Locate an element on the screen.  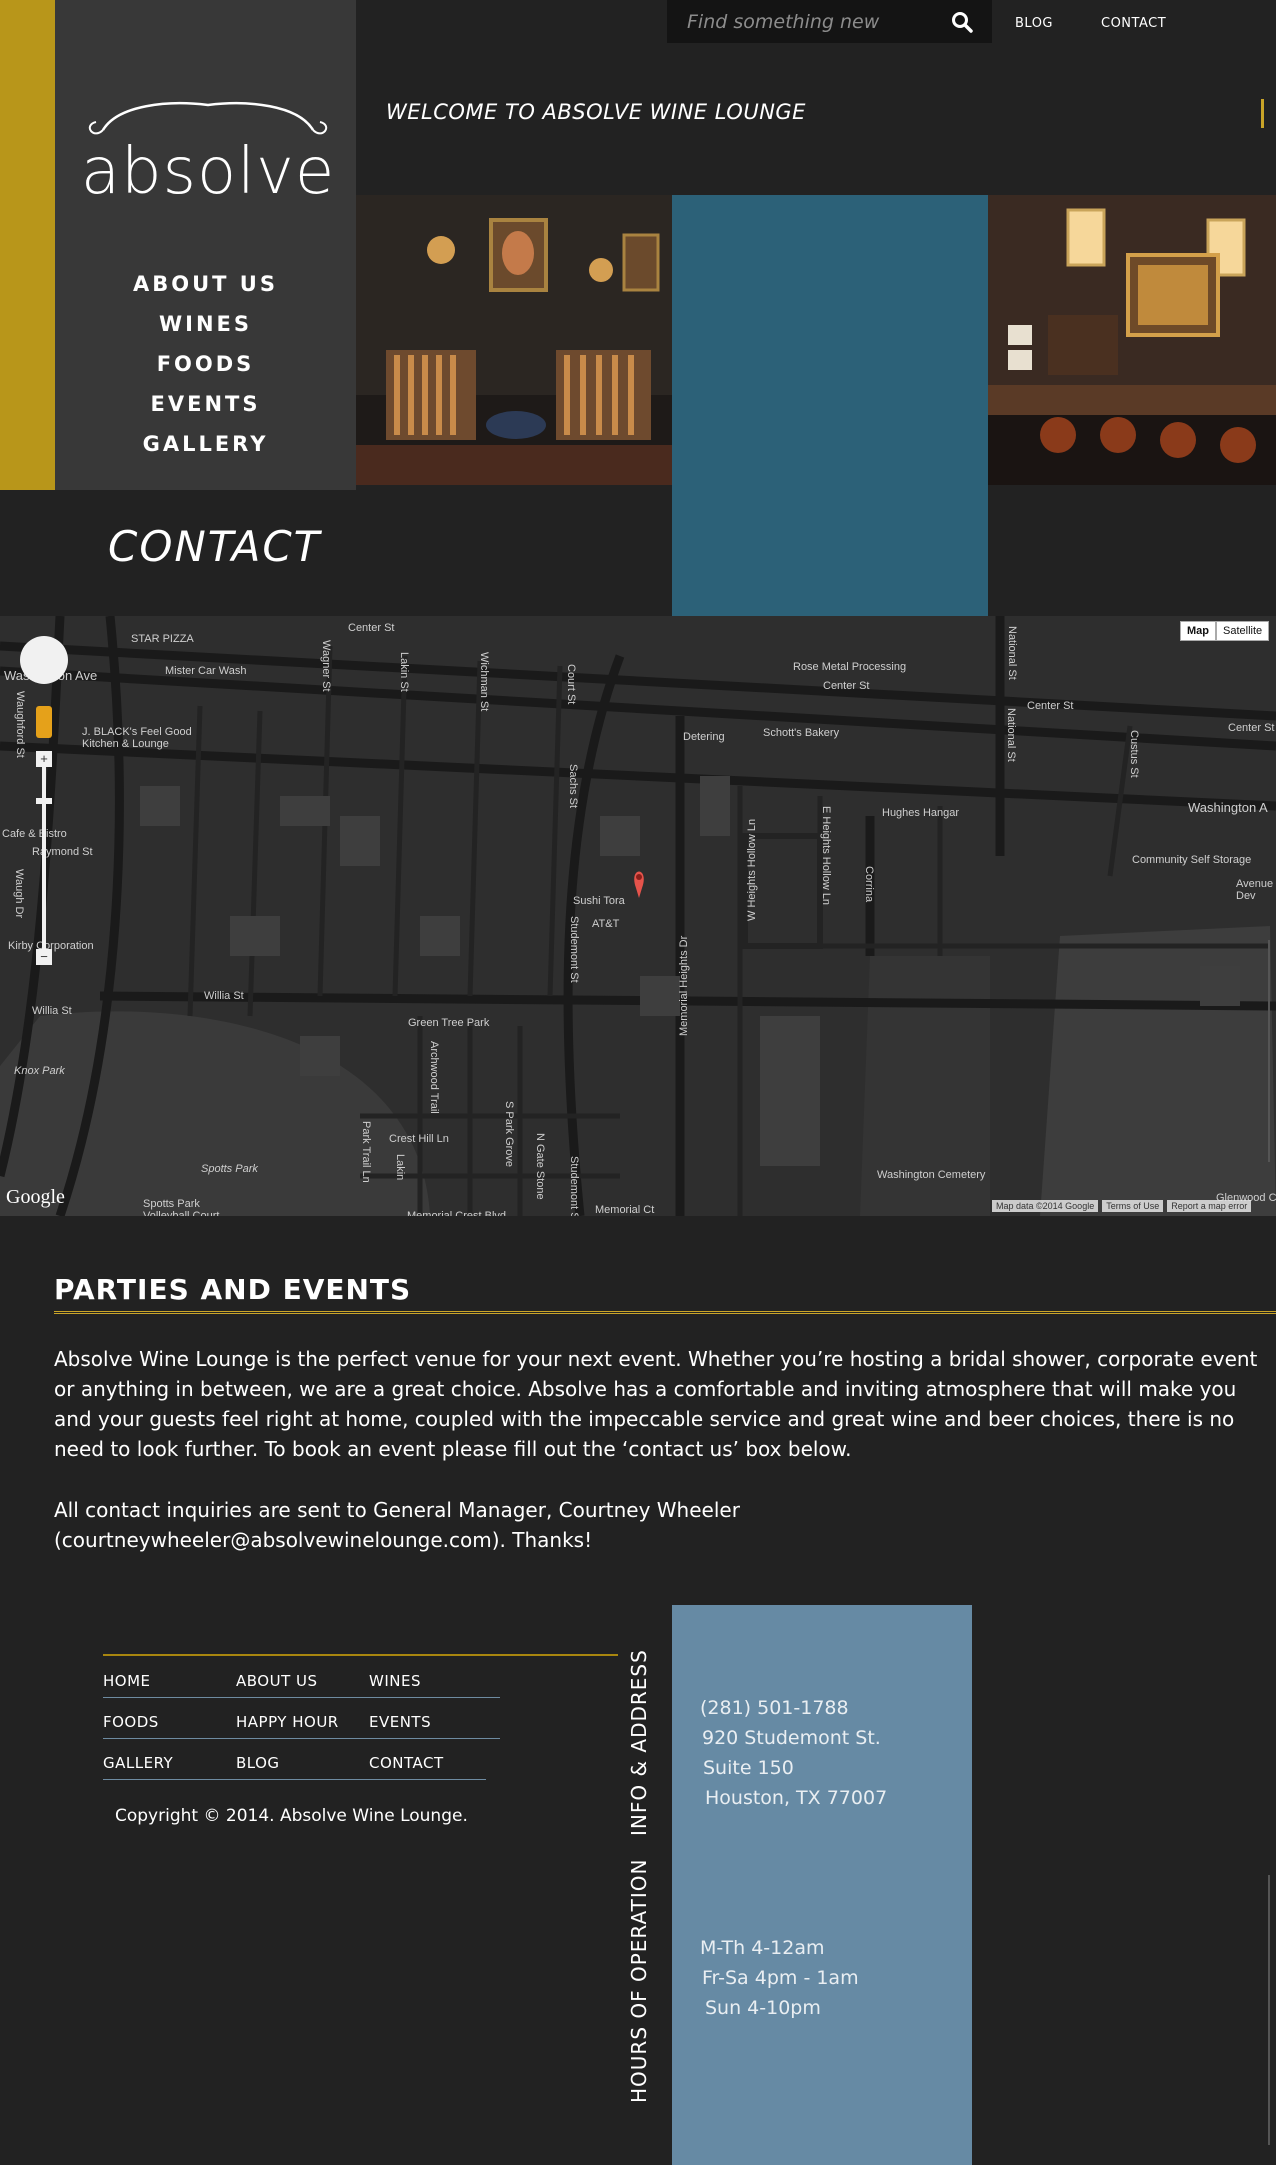
footer-divider is located at coordinates (360, 1655).